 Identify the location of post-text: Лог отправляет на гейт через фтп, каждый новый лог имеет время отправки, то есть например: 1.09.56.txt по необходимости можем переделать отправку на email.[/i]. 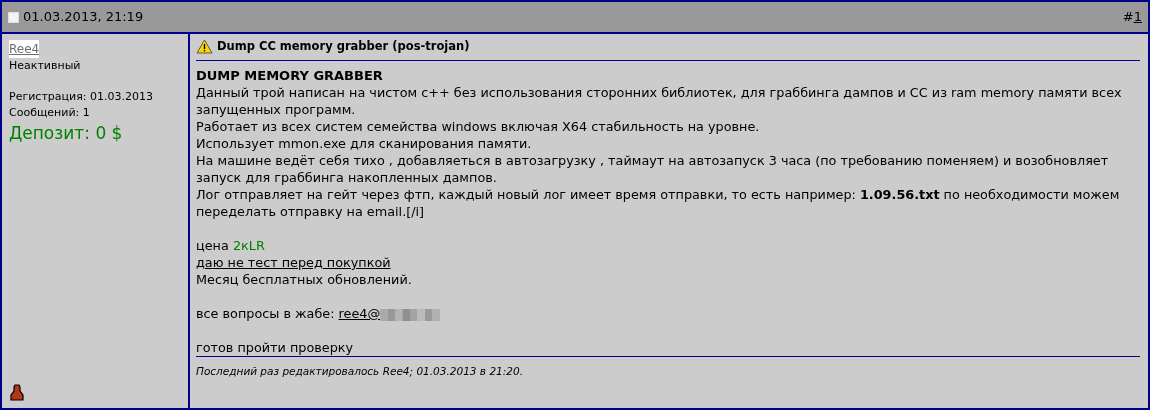
(658, 203).